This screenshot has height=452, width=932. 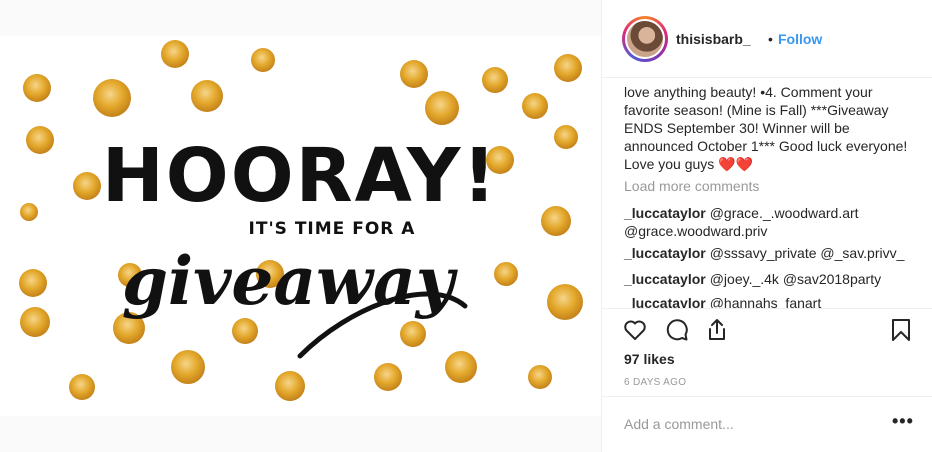 I want to click on load-more-comments-link: Load more comments, so click(x=691, y=186).